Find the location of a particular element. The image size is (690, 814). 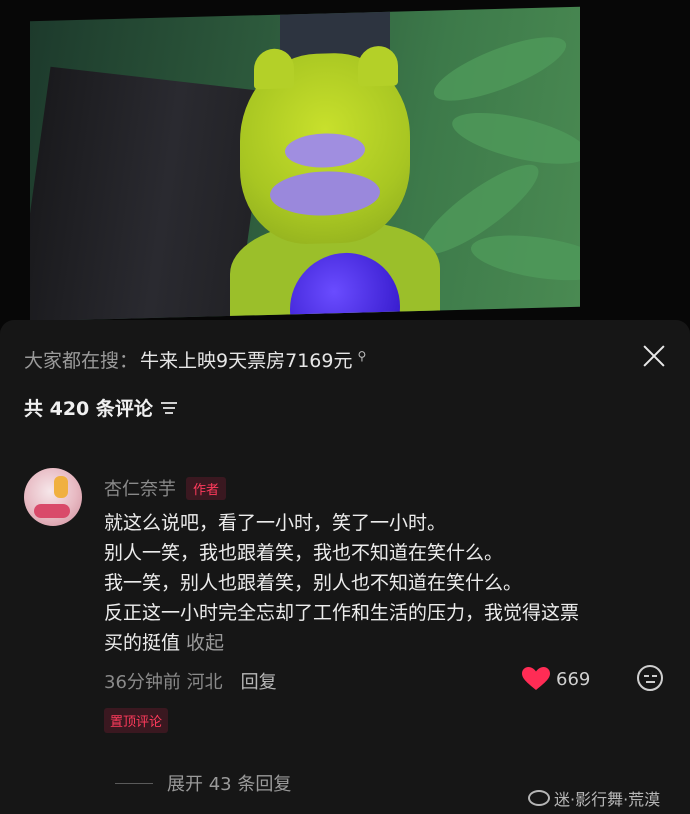

comment-line: 别人一笑，我也跟着笑，我也不知道在笑什么。 is located at coordinates (304, 553).